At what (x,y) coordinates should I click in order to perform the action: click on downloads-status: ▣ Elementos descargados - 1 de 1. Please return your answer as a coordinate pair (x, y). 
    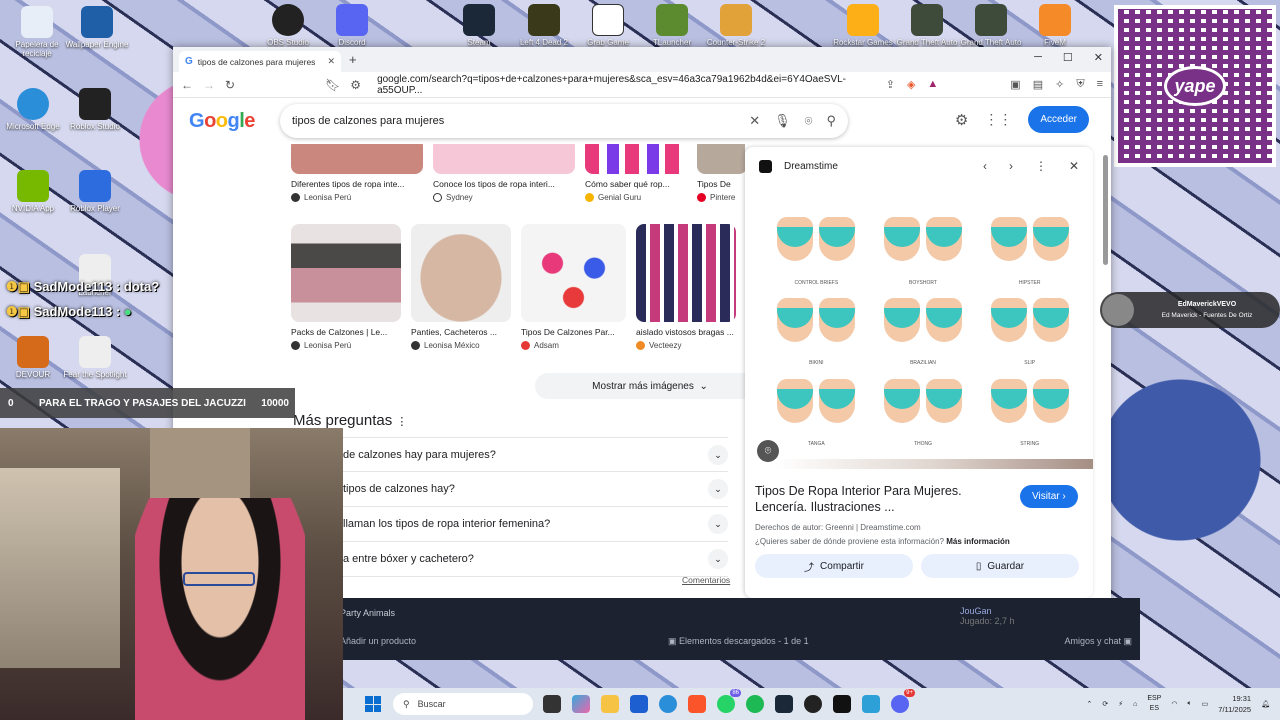
    Looking at the image, I should click on (738, 641).